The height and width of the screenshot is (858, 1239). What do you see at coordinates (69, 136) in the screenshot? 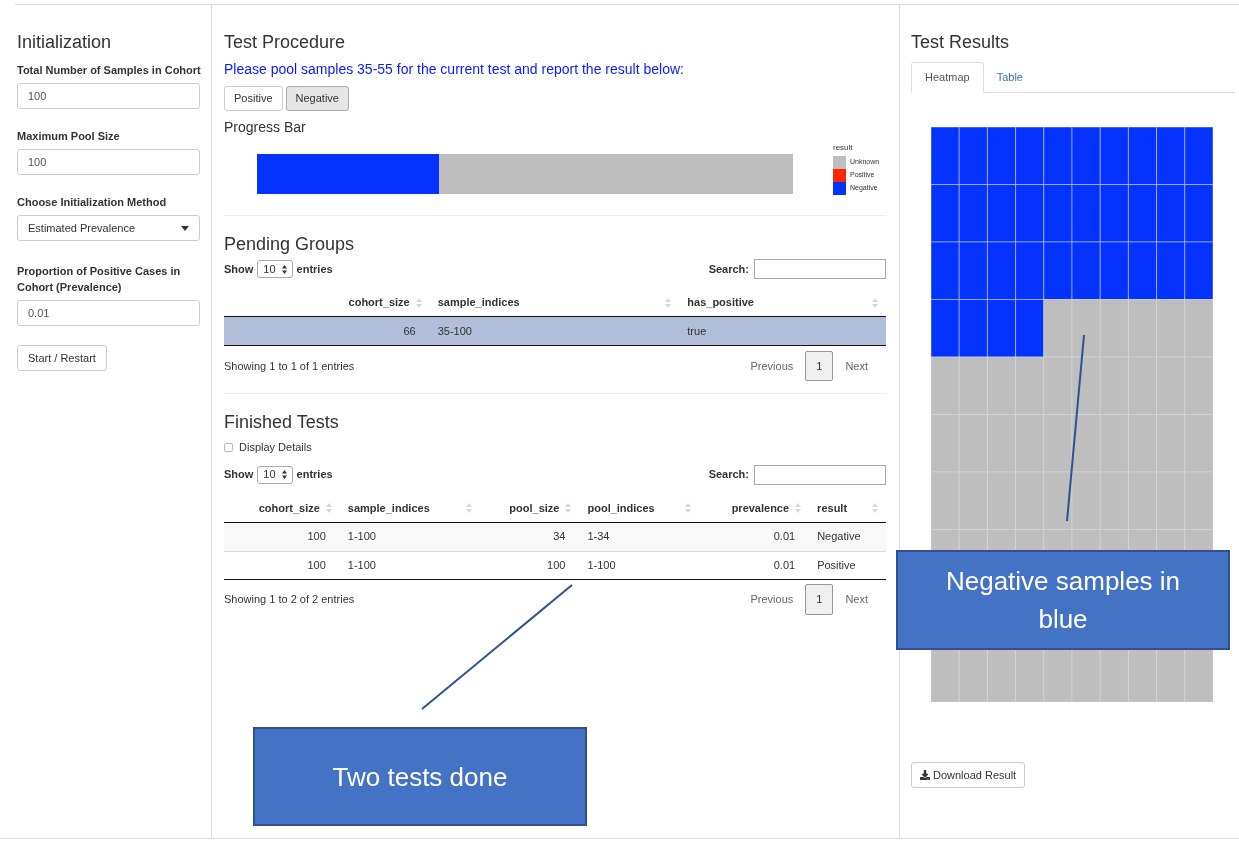
I see `field-label: Maximum Pool Size` at bounding box center [69, 136].